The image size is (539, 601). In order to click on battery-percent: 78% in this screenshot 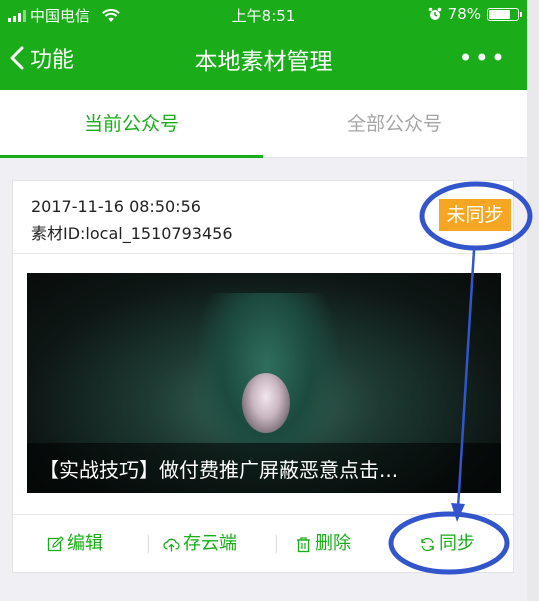, I will do `click(464, 14)`.